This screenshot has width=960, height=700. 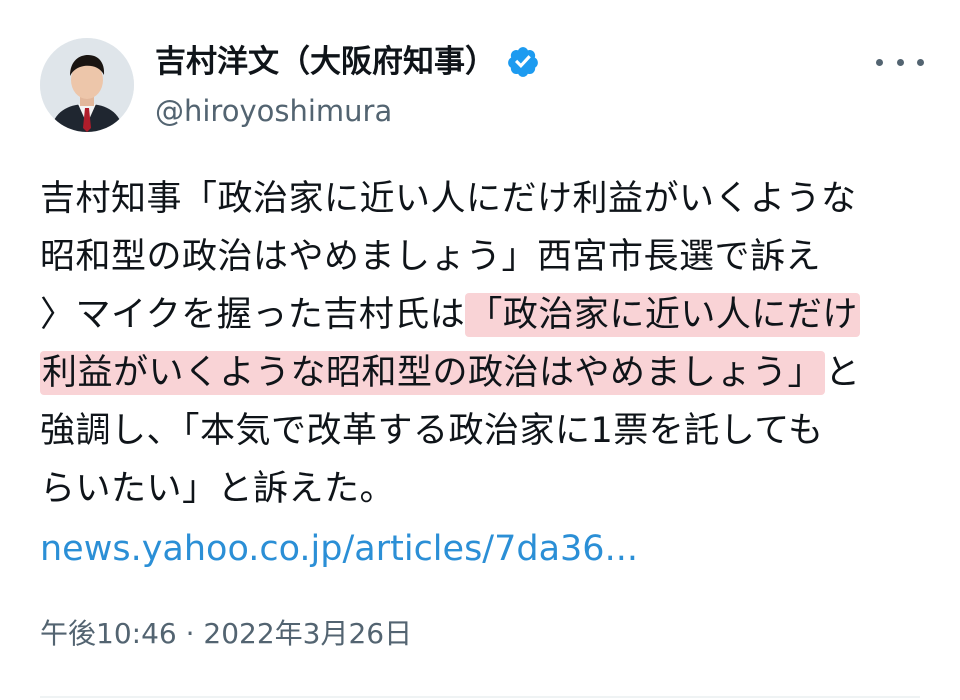 I want to click on text-segment: らいたい」と訴えた。, so click(x=218, y=489).